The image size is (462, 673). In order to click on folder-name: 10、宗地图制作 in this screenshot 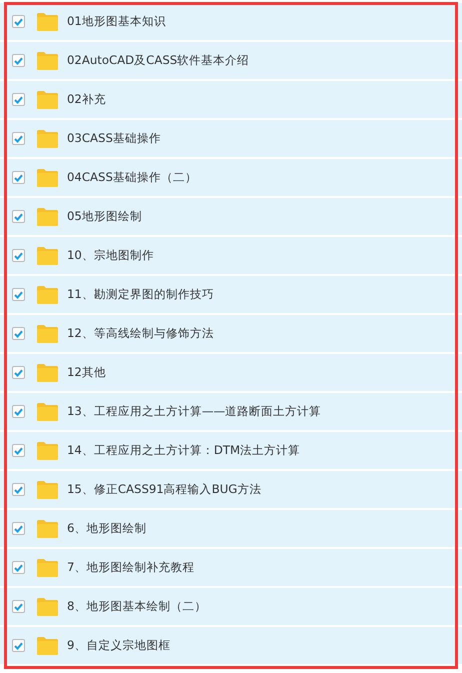, I will do `click(110, 255)`.